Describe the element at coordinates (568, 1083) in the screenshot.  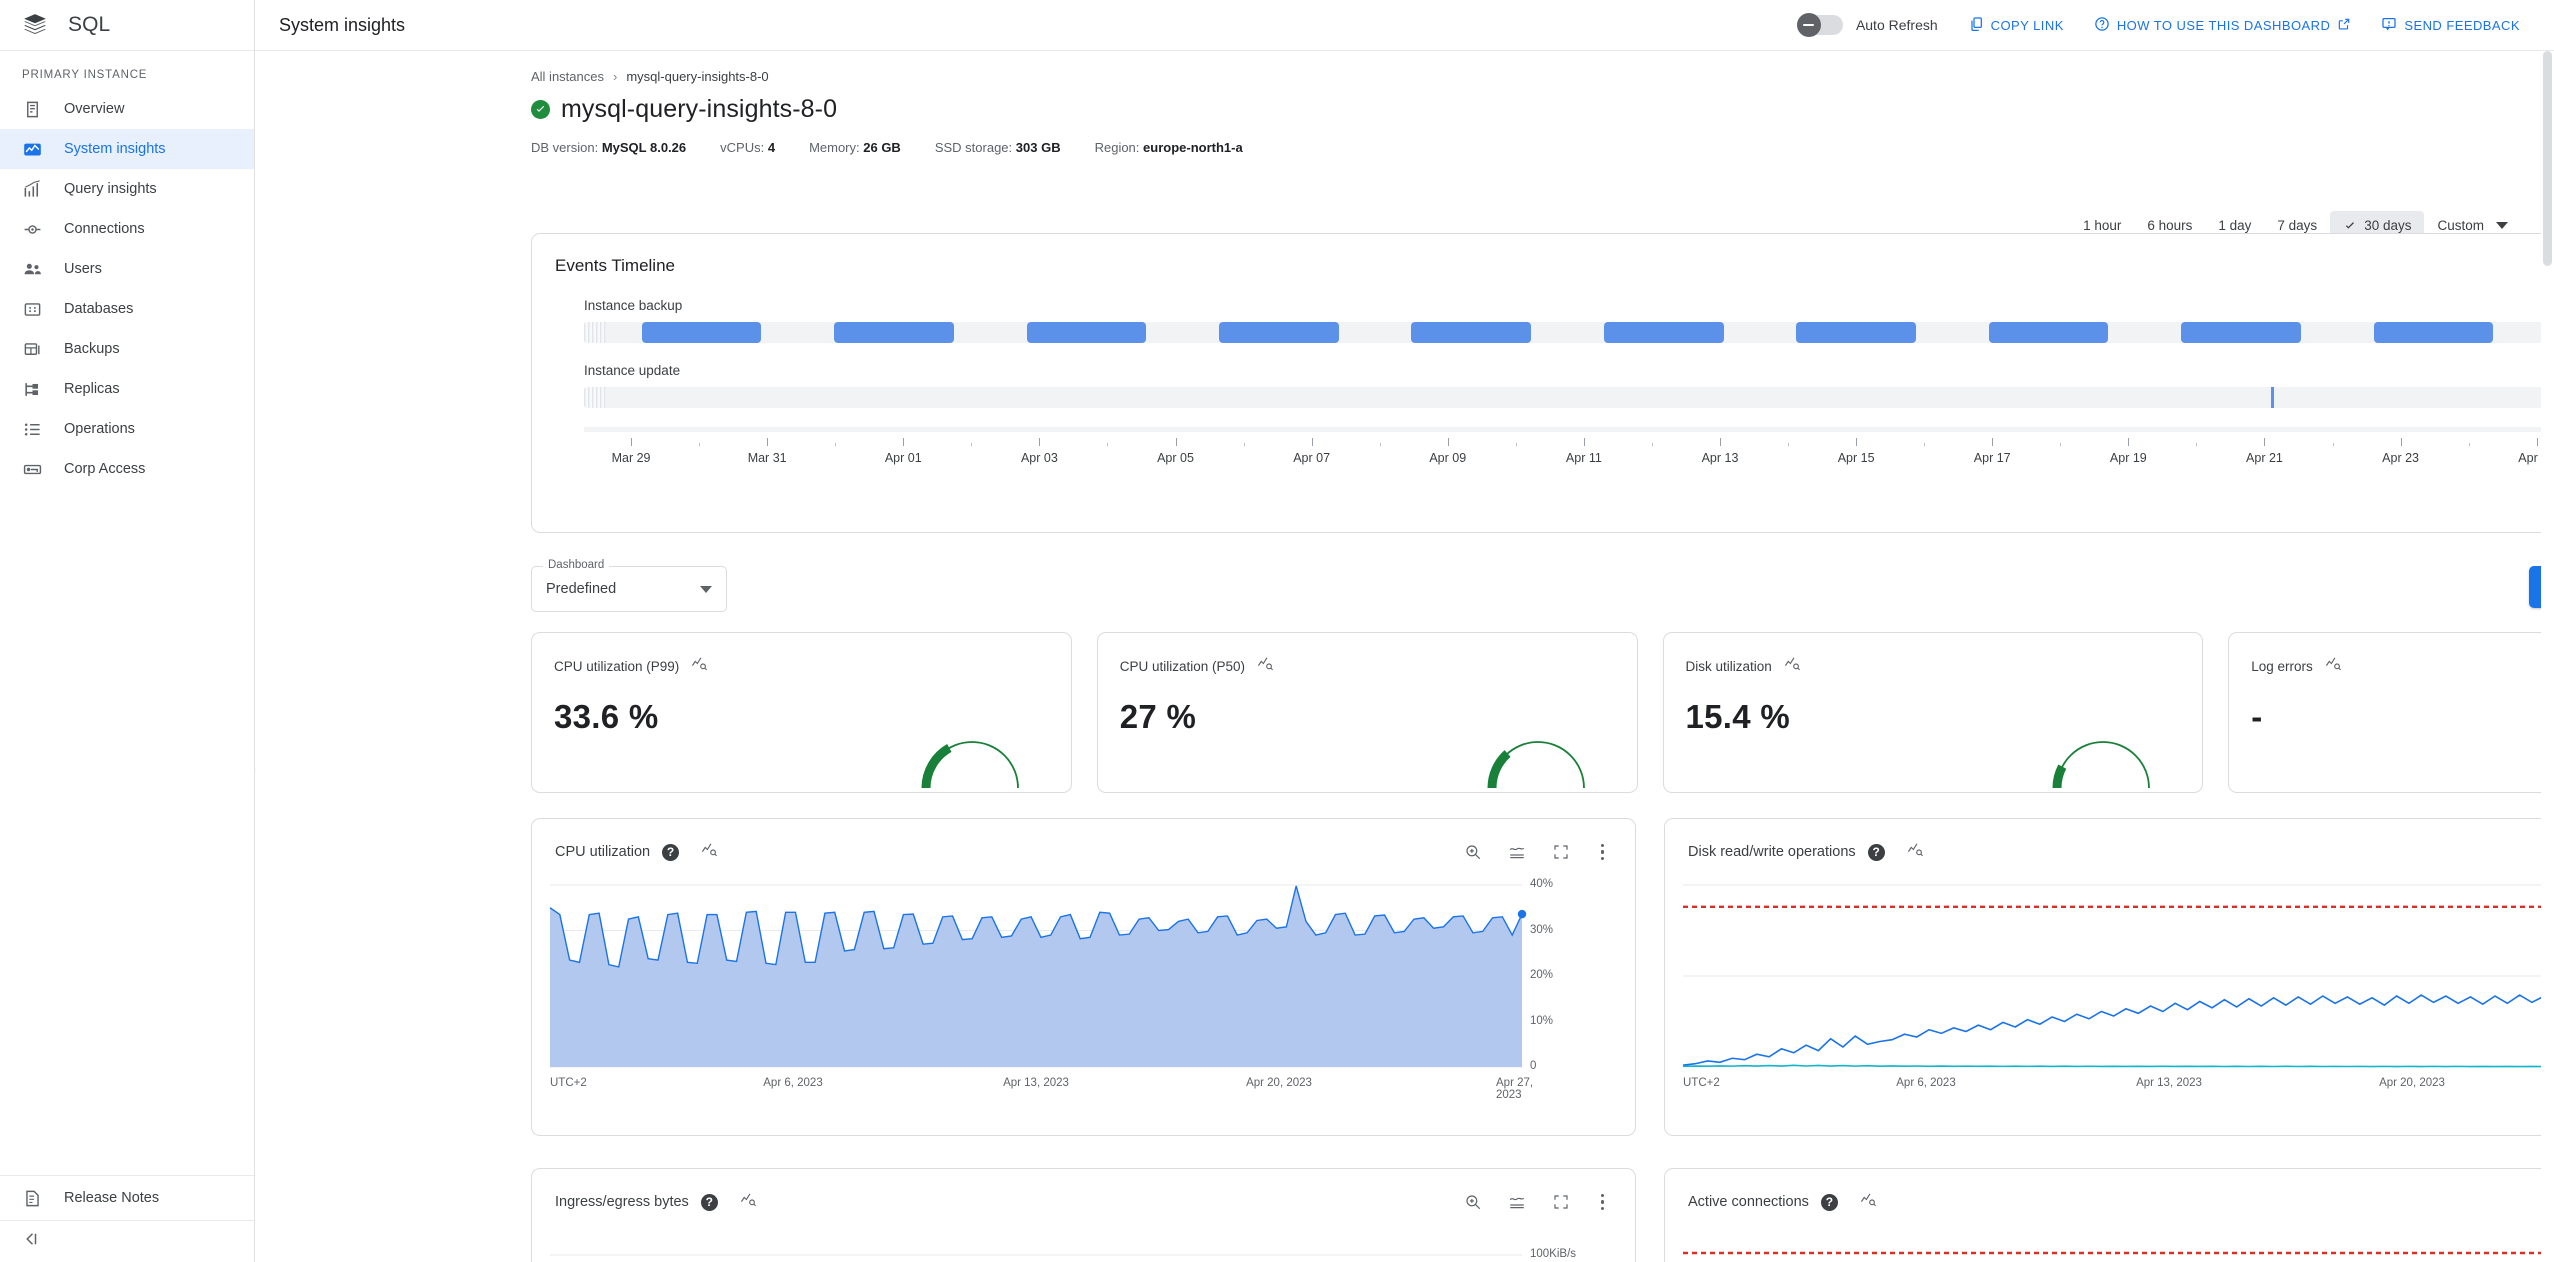
I see `x-axis-tick-label: UTC+2` at that location.